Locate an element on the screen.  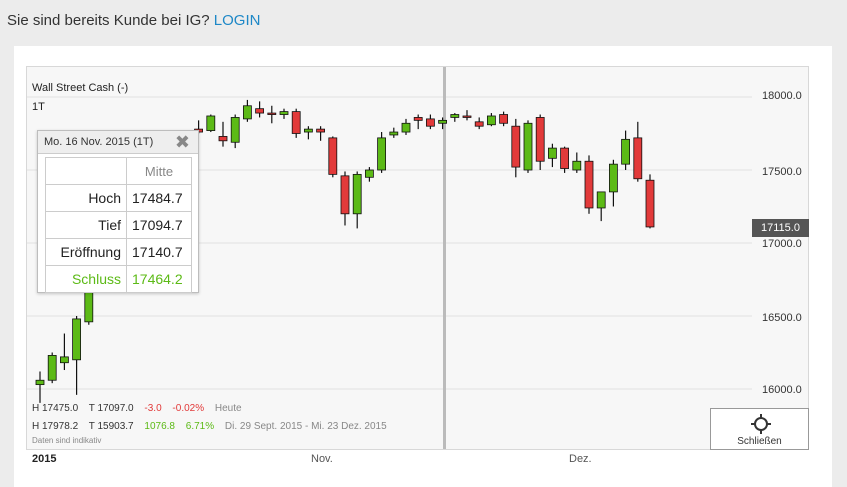
x-label-nov: Nov. is located at coordinates (322, 459).